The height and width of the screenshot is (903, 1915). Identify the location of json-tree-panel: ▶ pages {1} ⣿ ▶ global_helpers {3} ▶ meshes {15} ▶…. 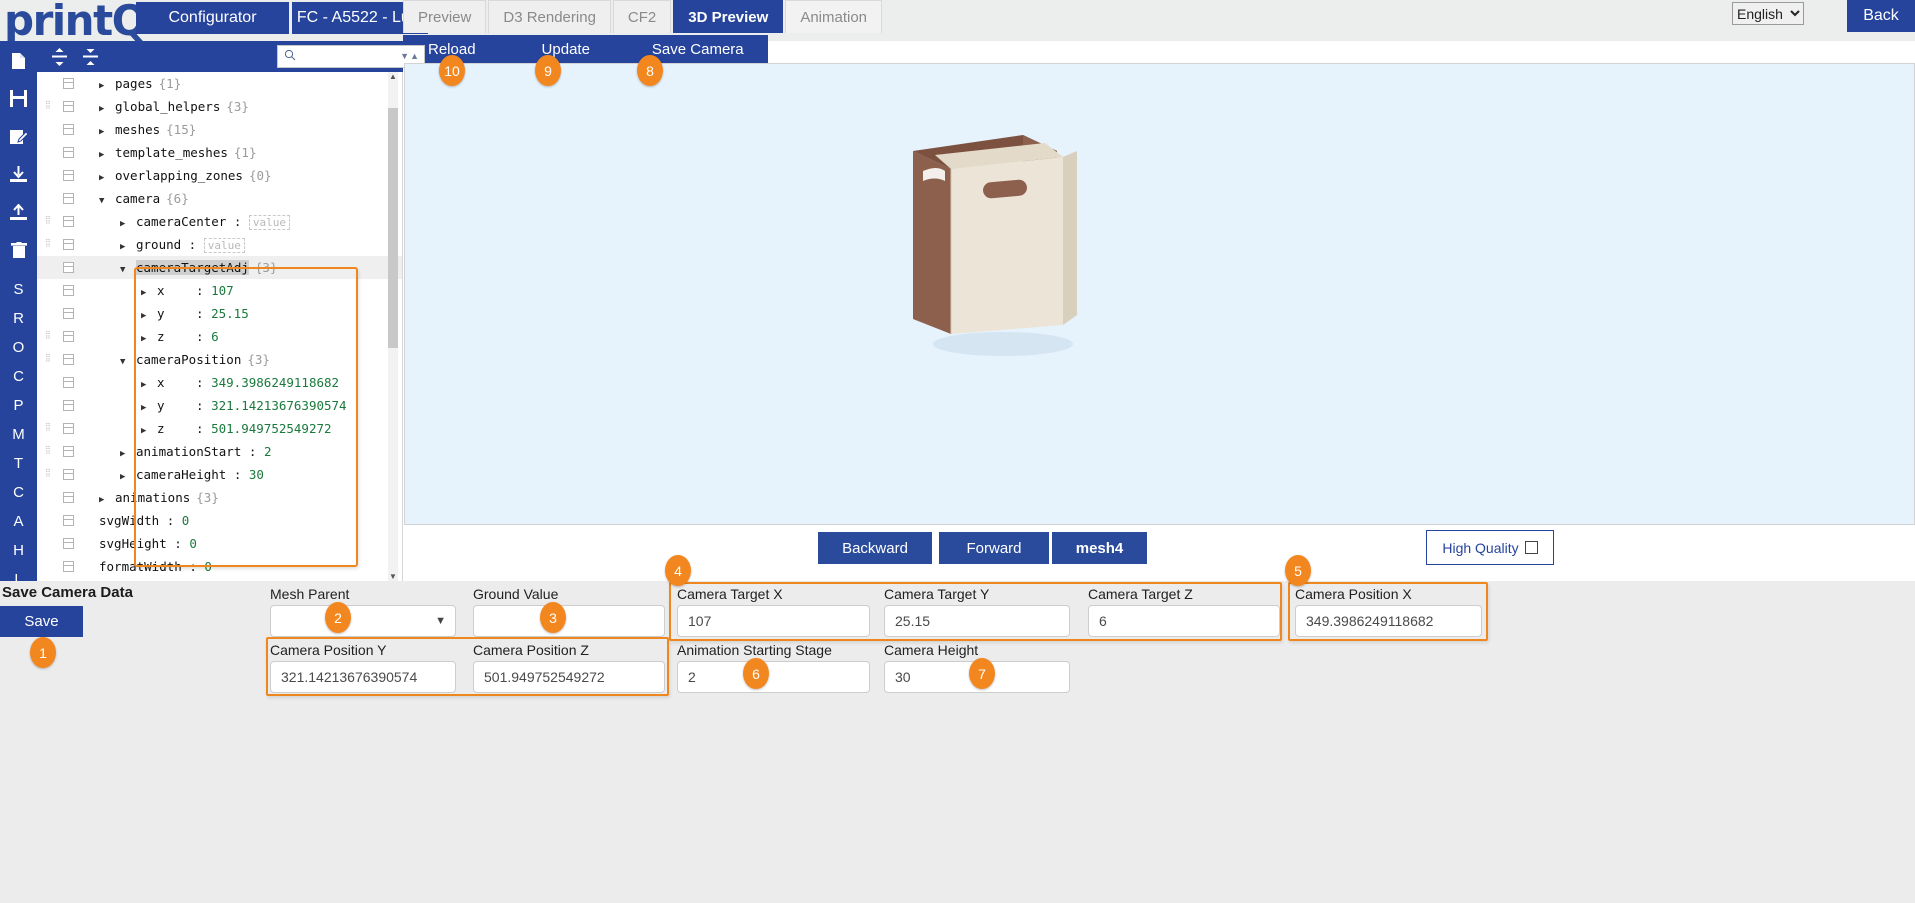
(220, 326).